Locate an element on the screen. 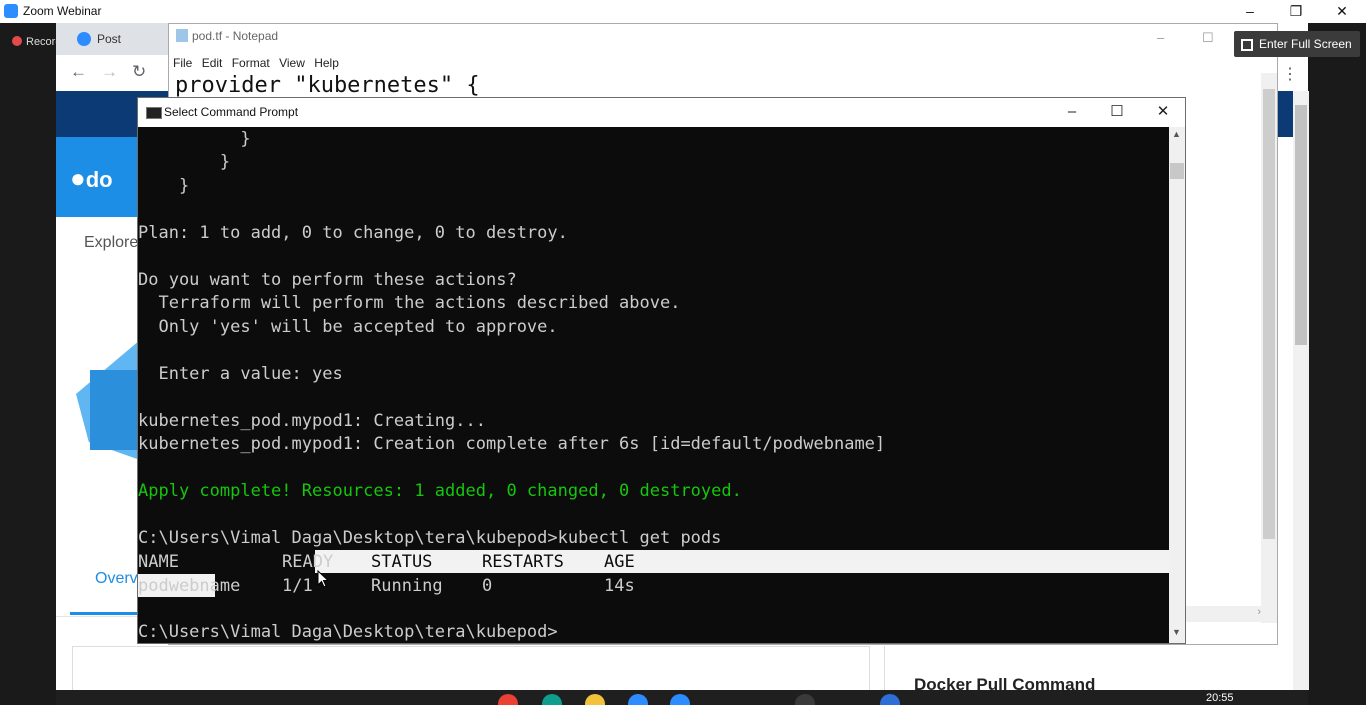 The width and height of the screenshot is (1366, 705). browser-scrollbar is located at coordinates (1301, 390).